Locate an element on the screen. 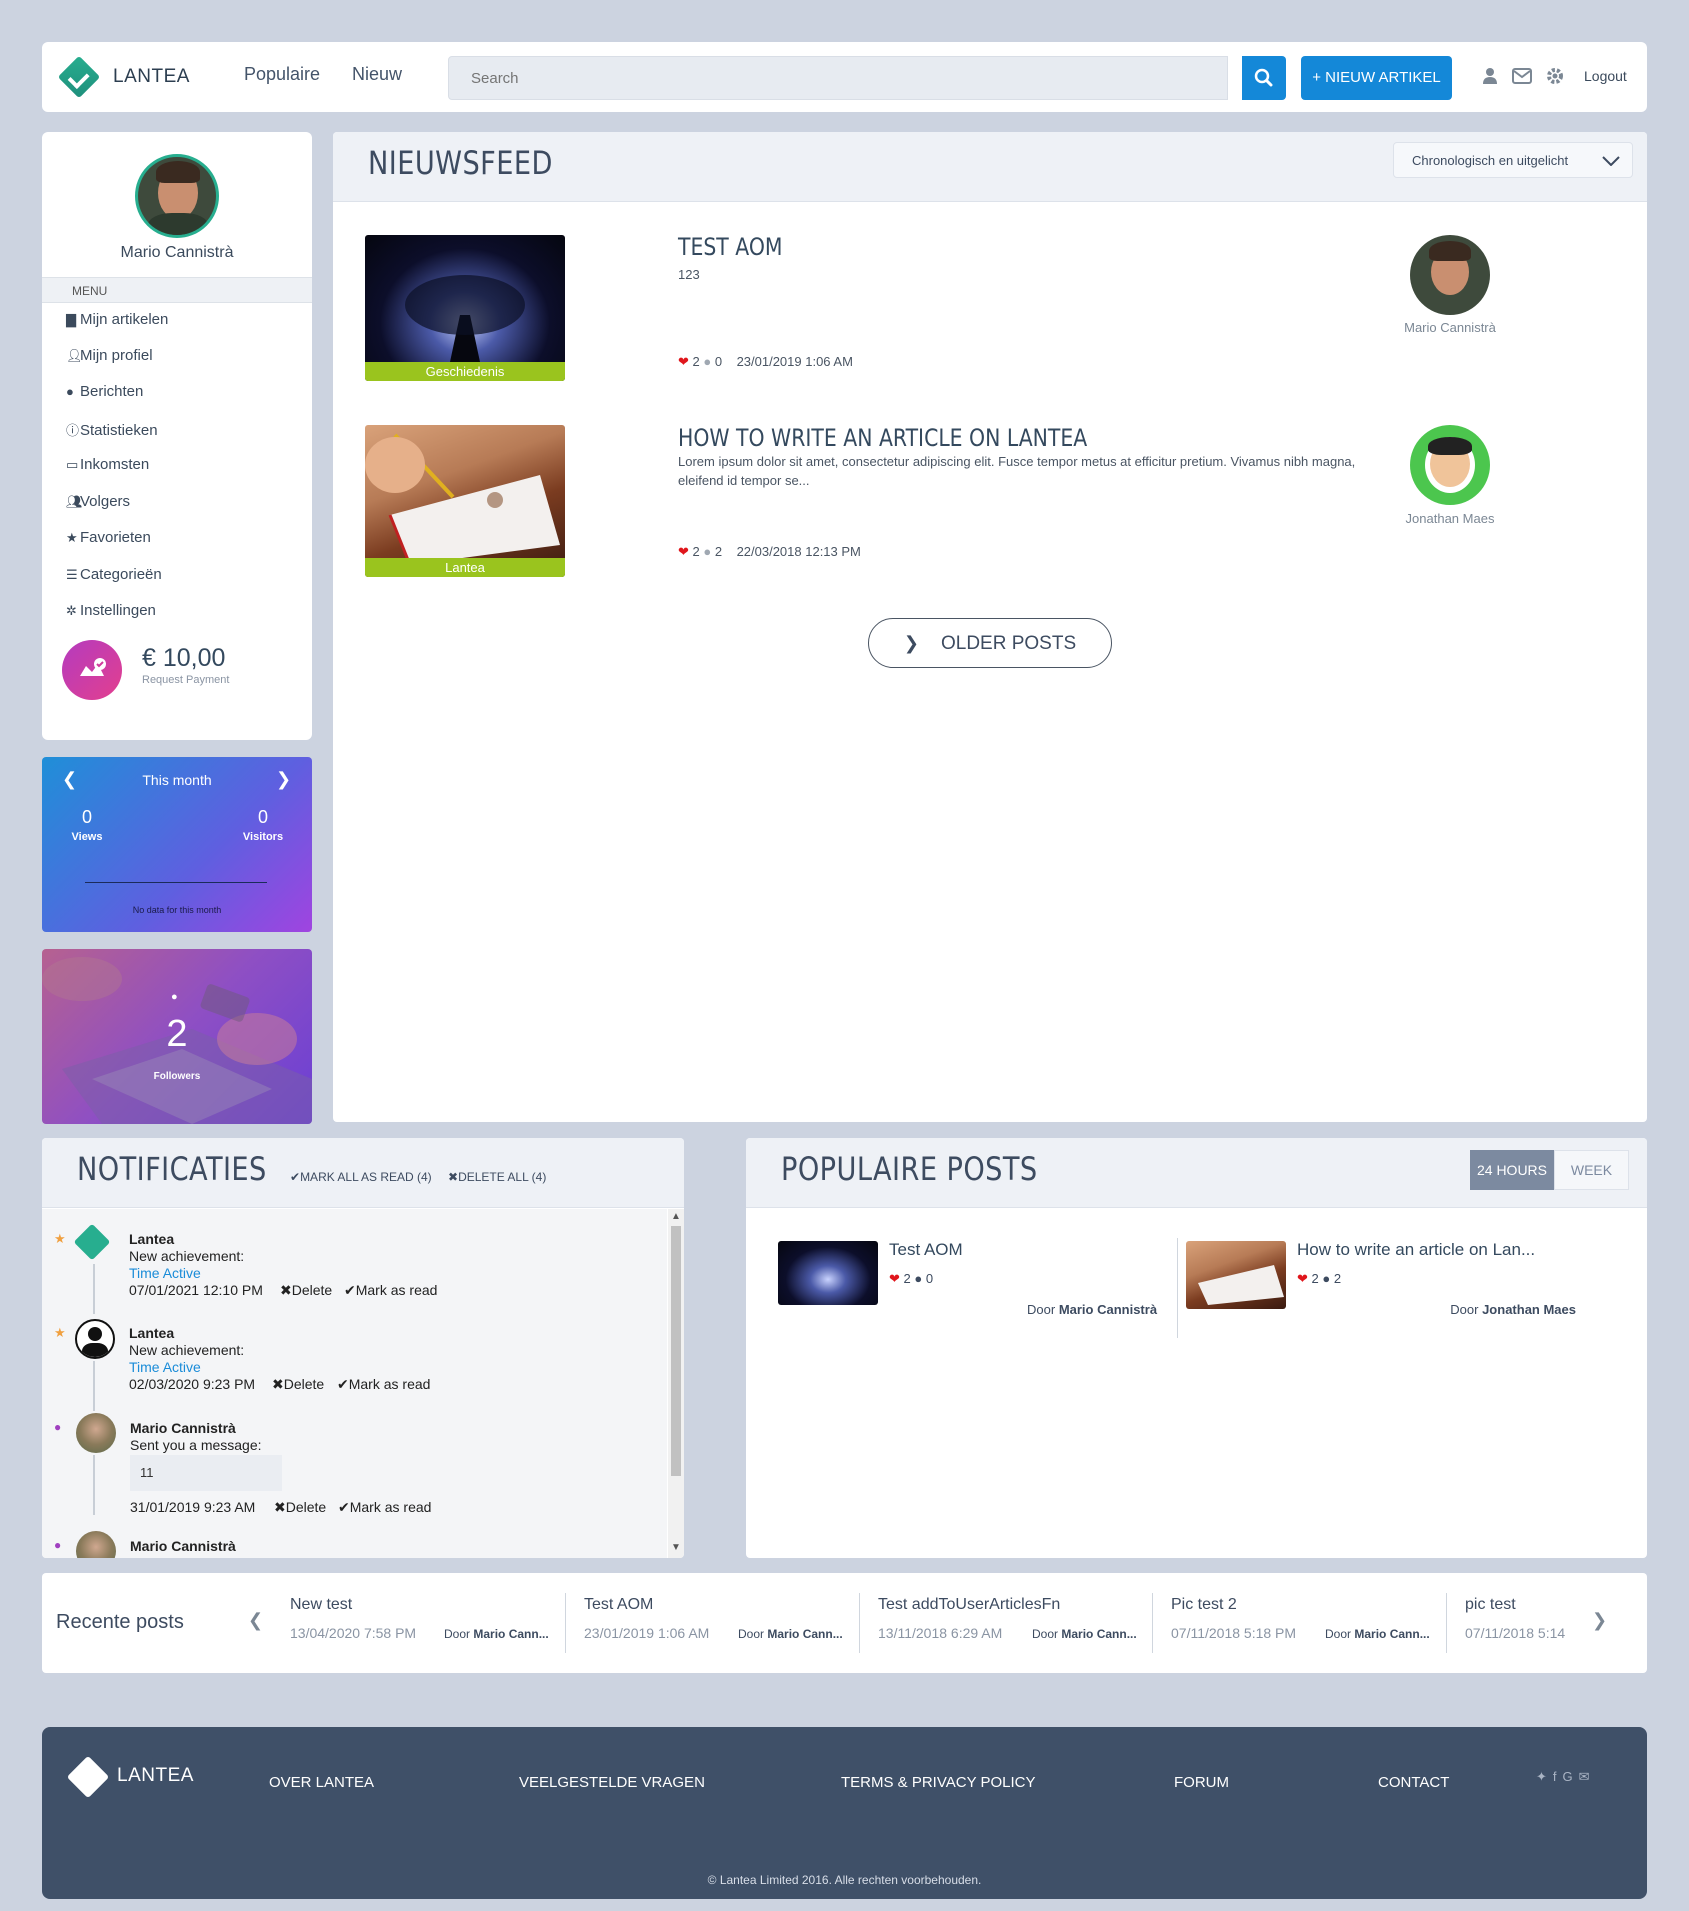  sort-select: Chronologisch en uitgelicht is located at coordinates (1513, 160).